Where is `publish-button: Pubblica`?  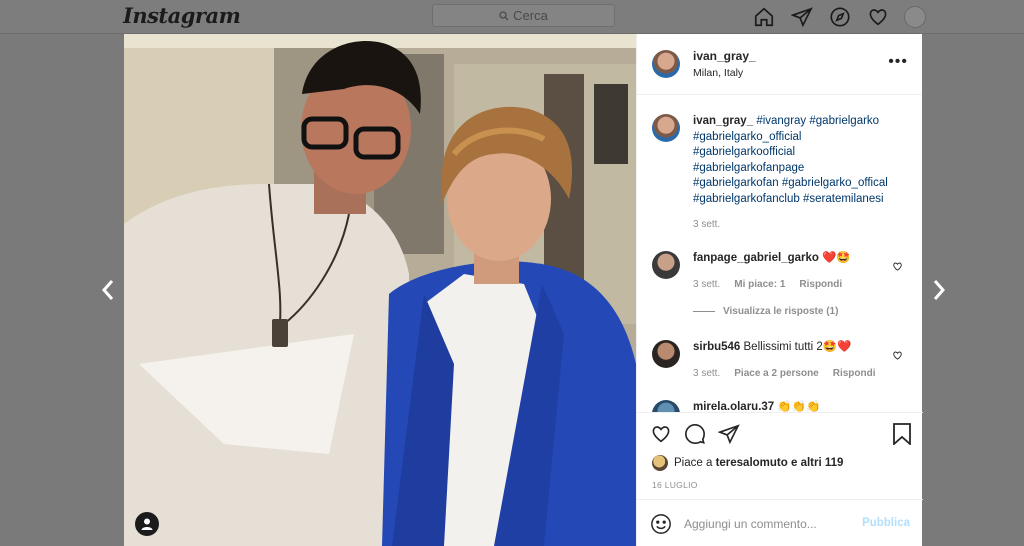
publish-button: Pubblica is located at coordinates (886, 523).